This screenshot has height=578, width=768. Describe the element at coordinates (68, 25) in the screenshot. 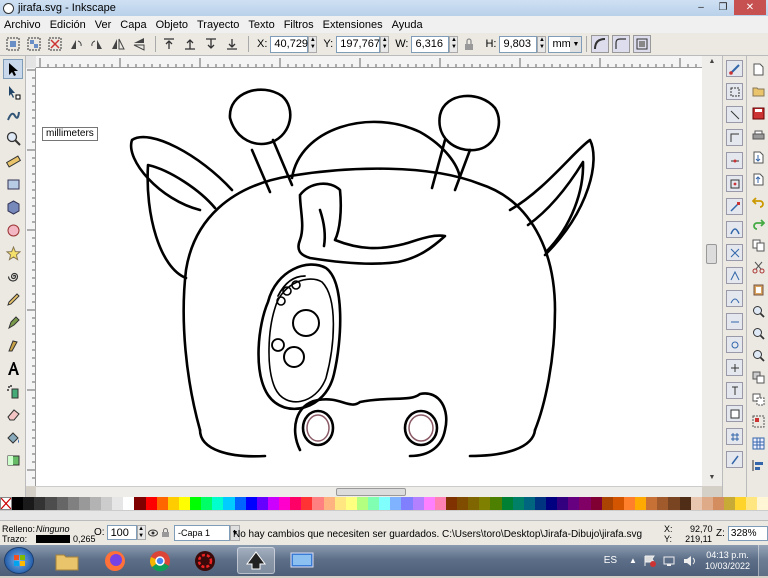

I see `menu-edicion: Edición` at that location.